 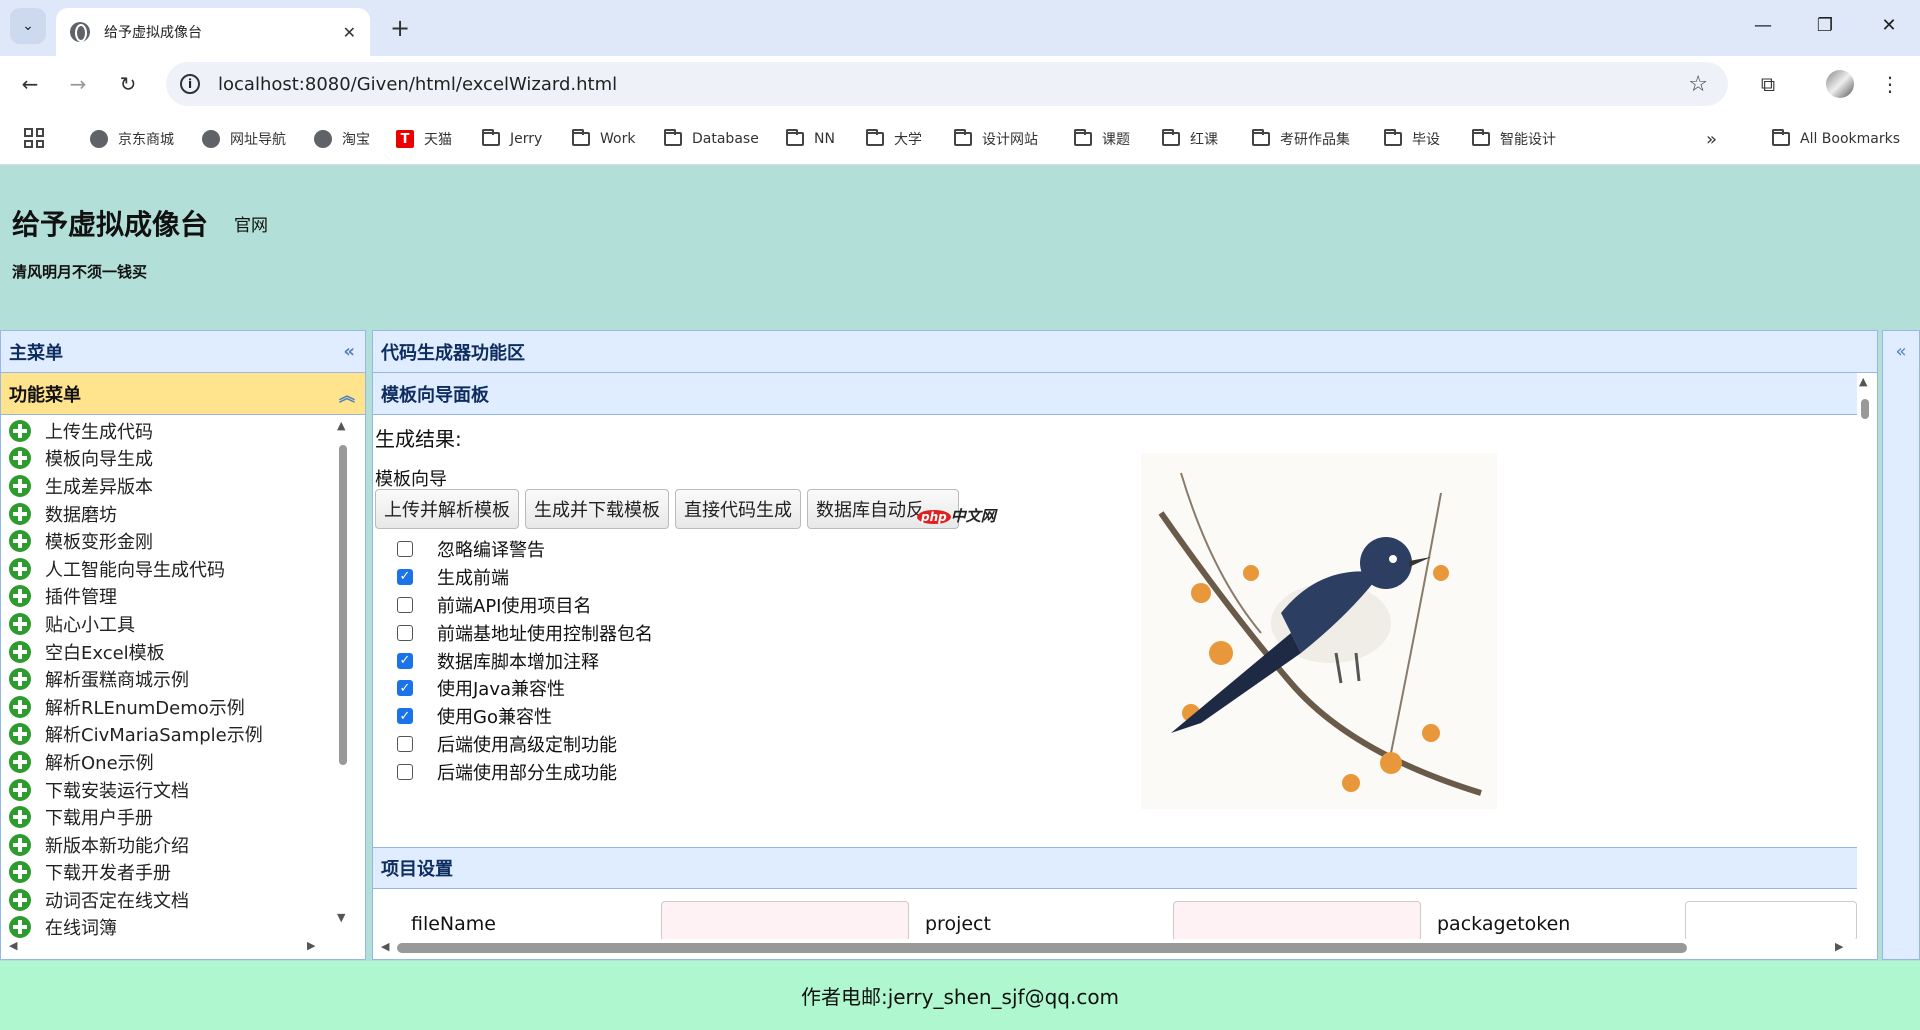 I want to click on option-checkbox-row: 前端基地址使用控制器包名, so click(x=525, y=633).